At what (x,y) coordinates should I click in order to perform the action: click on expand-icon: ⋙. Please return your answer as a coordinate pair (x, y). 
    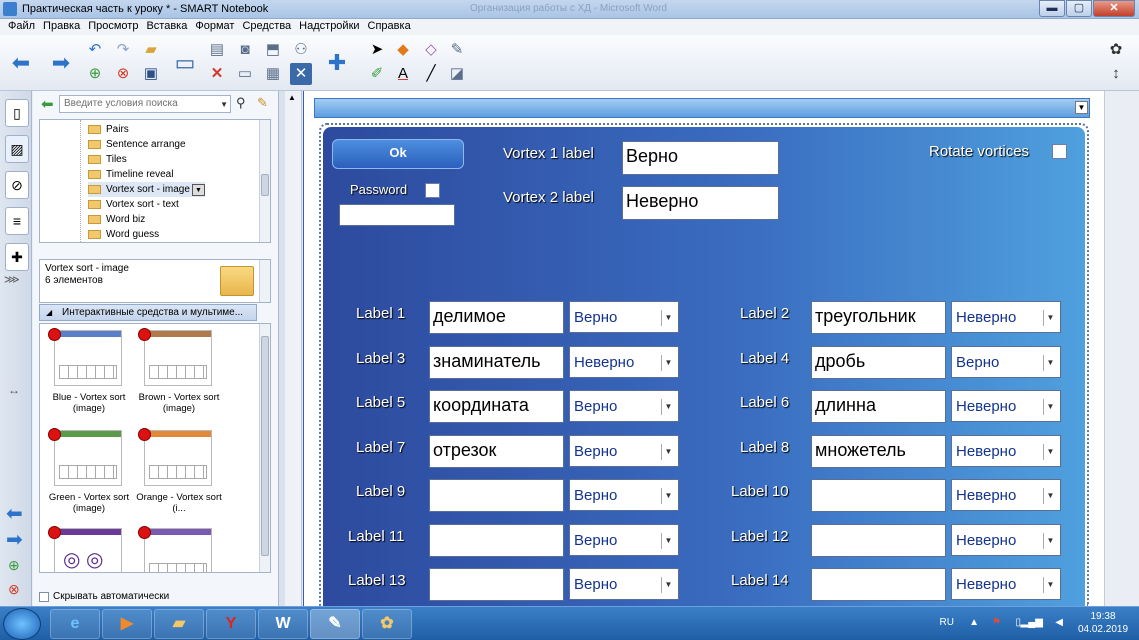
    Looking at the image, I should click on (12, 279).